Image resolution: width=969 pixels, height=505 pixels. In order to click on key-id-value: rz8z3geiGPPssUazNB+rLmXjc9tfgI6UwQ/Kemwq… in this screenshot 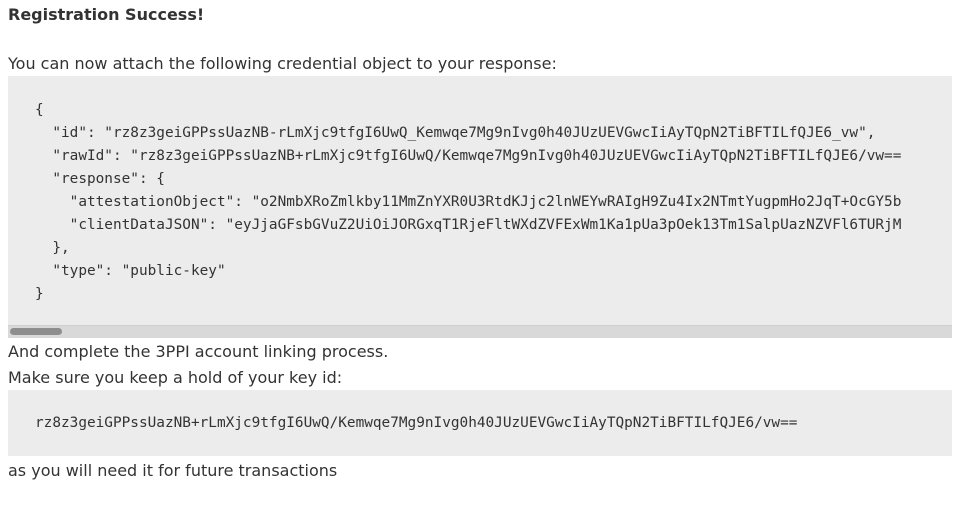, I will do `click(416, 423)`.